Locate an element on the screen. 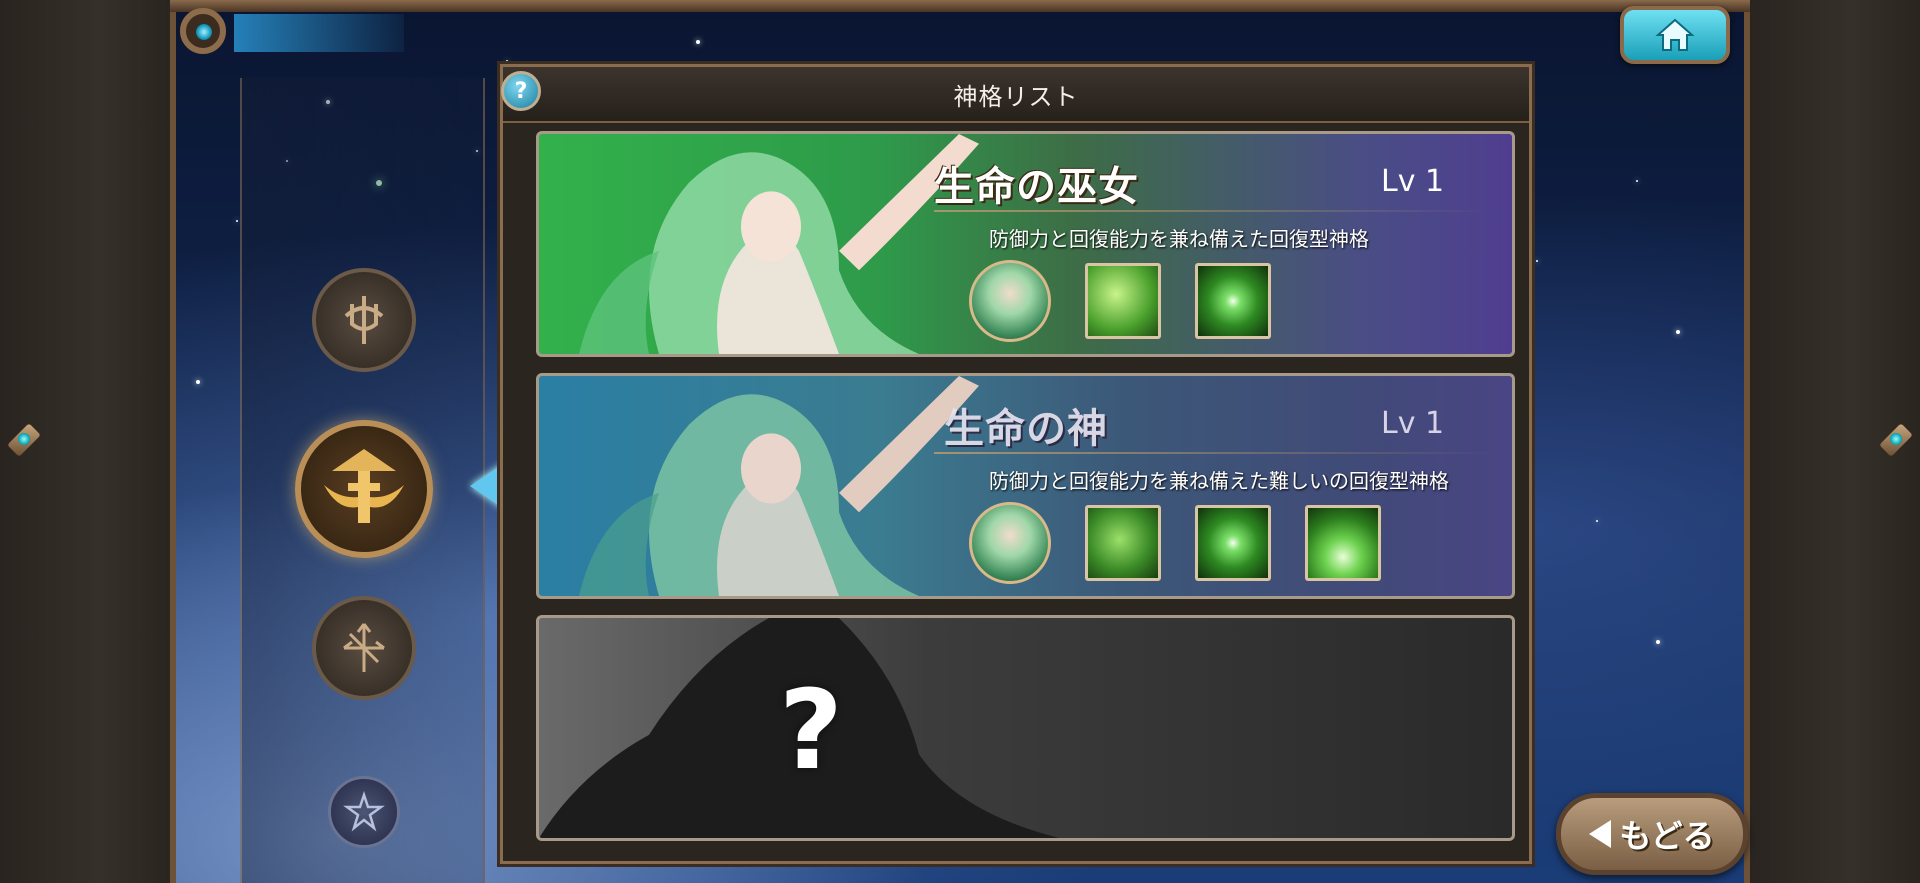 Image resolution: width=1920 pixels, height=883 pixels. deity-name: 生命の神 is located at coordinates (1026, 429).